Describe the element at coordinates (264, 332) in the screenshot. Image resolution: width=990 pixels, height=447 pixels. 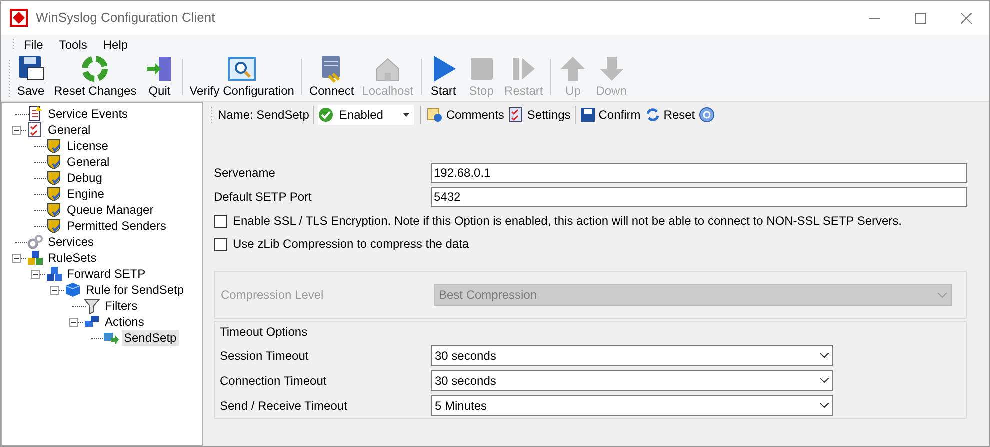
I see `group-title: Timeout Options` at that location.